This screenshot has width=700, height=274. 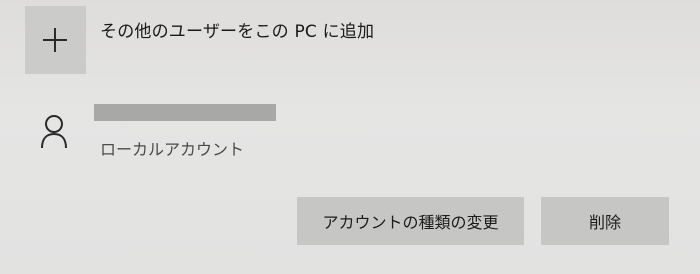 I want to click on person-icon, so click(x=54, y=132).